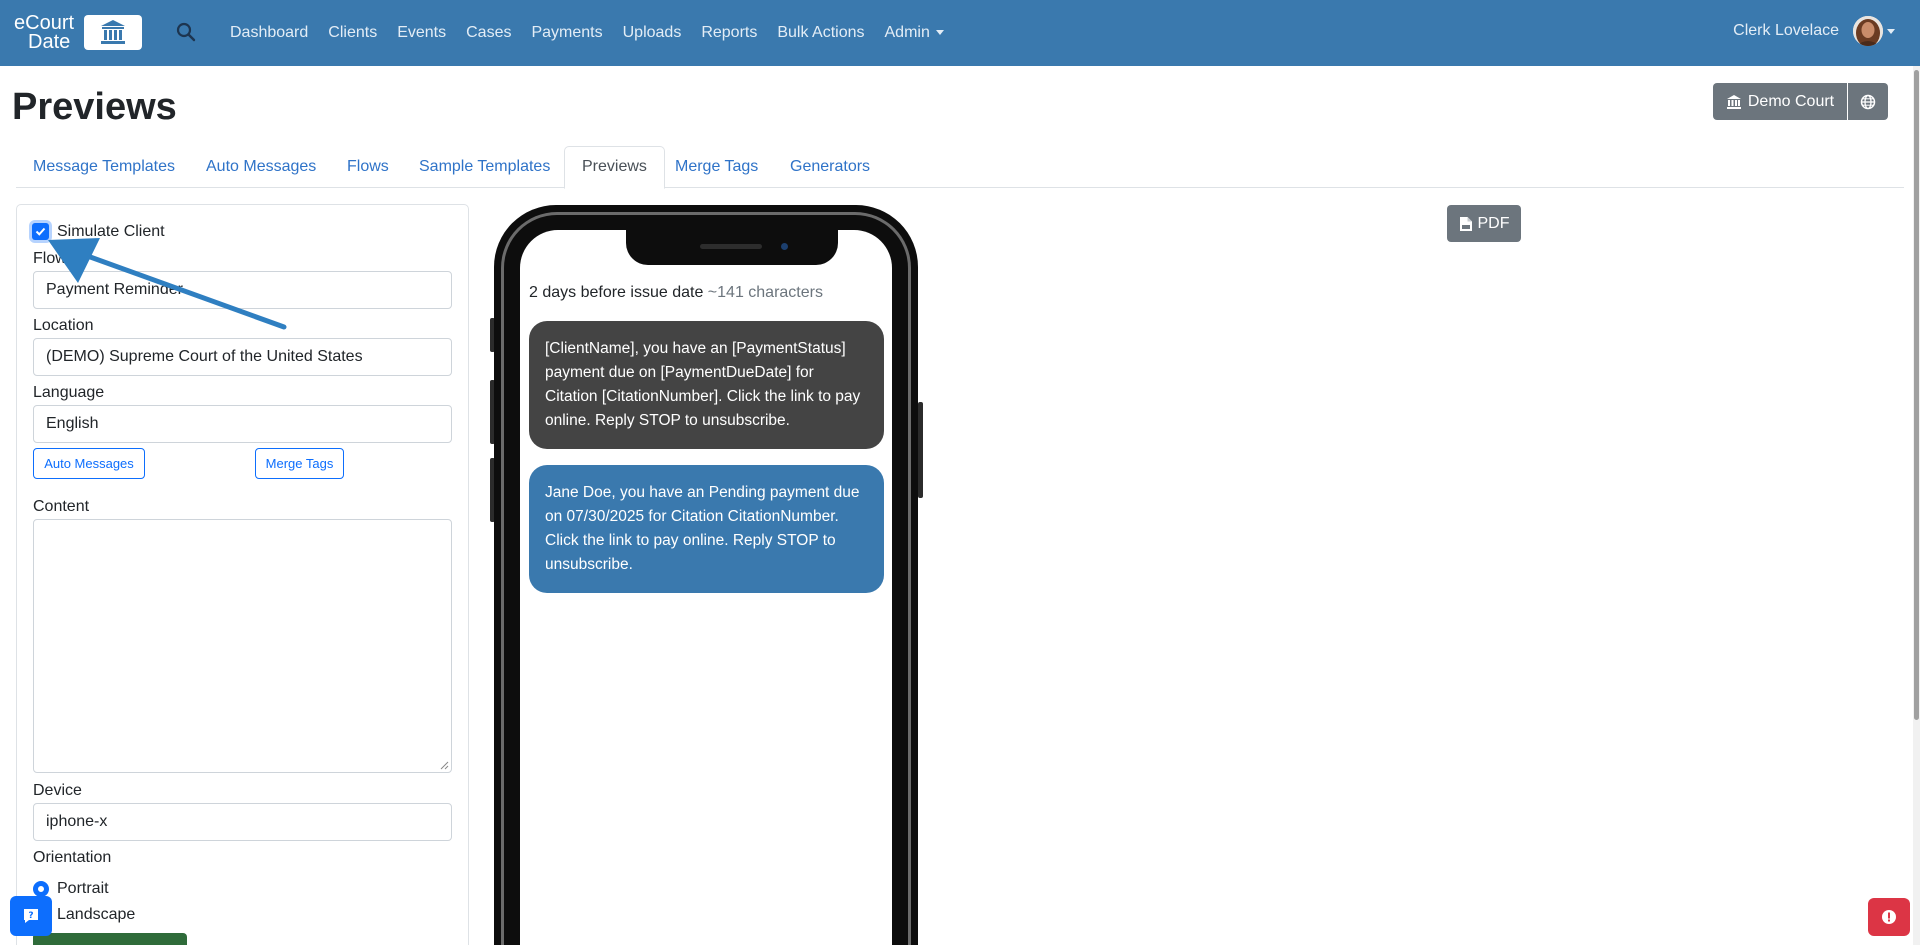 The height and width of the screenshot is (945, 1920). Describe the element at coordinates (352, 33) in the screenshot. I see `nav-clients: Clients` at that location.